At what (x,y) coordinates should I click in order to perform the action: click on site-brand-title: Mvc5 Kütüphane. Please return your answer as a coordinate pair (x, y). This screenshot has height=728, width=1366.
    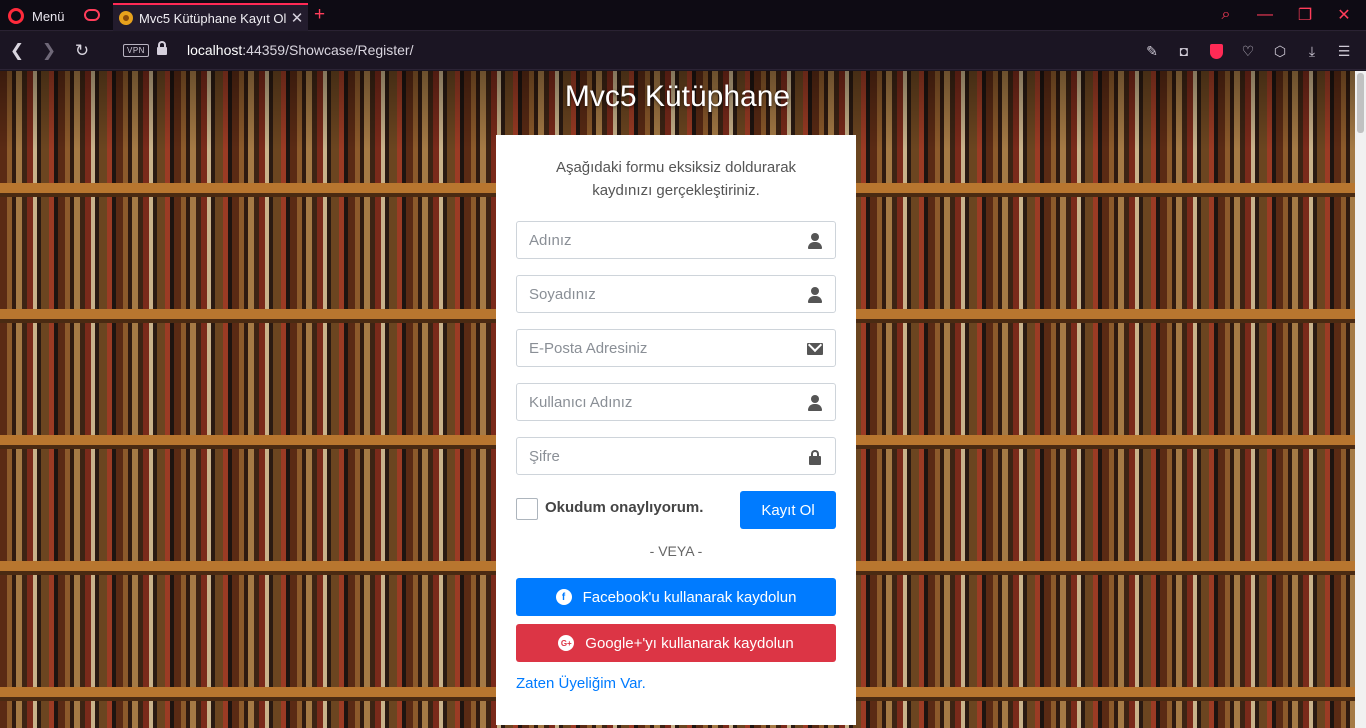
    Looking at the image, I should click on (677, 96).